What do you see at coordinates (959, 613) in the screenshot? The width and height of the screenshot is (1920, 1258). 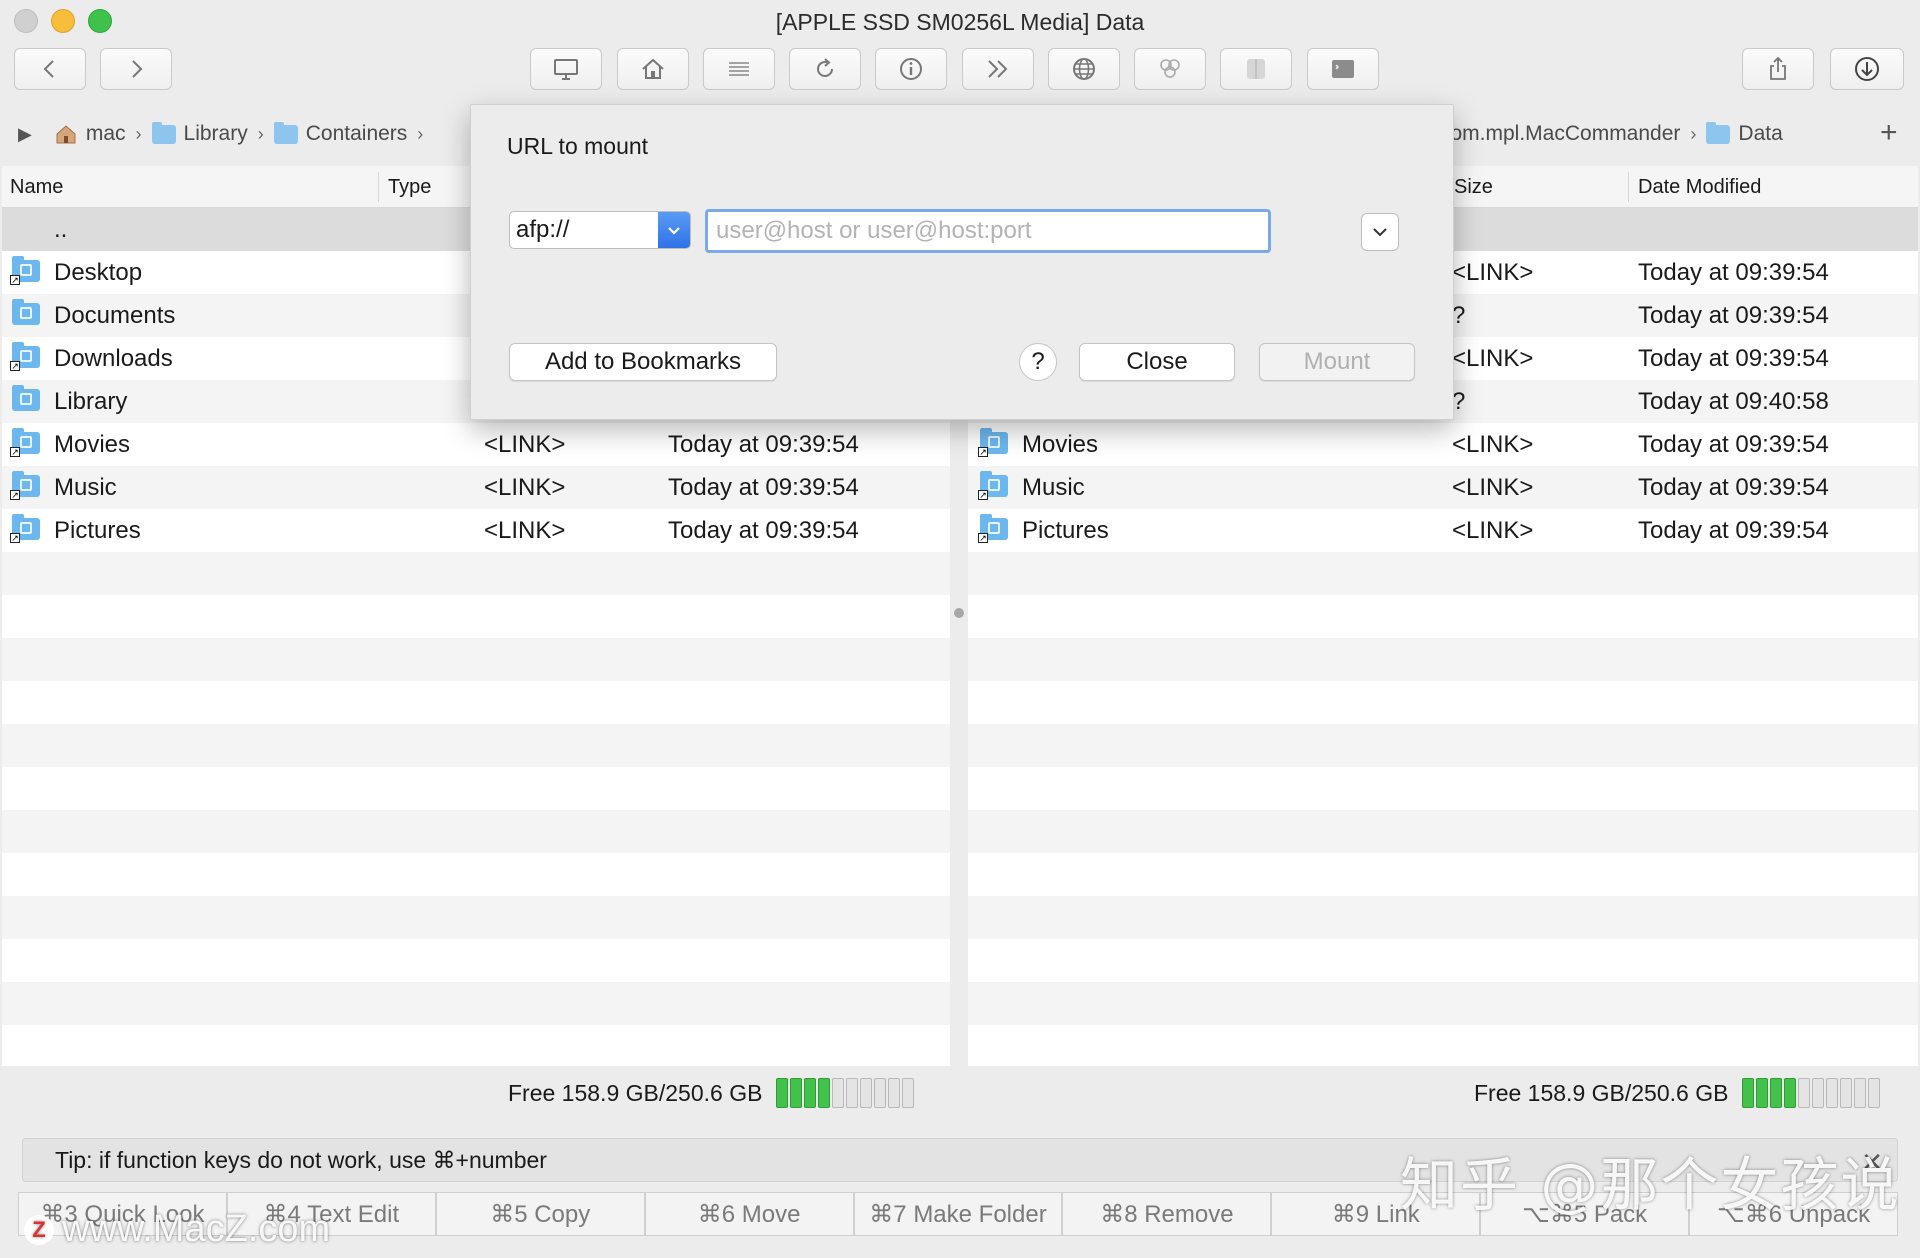 I see `splitter-handle` at bounding box center [959, 613].